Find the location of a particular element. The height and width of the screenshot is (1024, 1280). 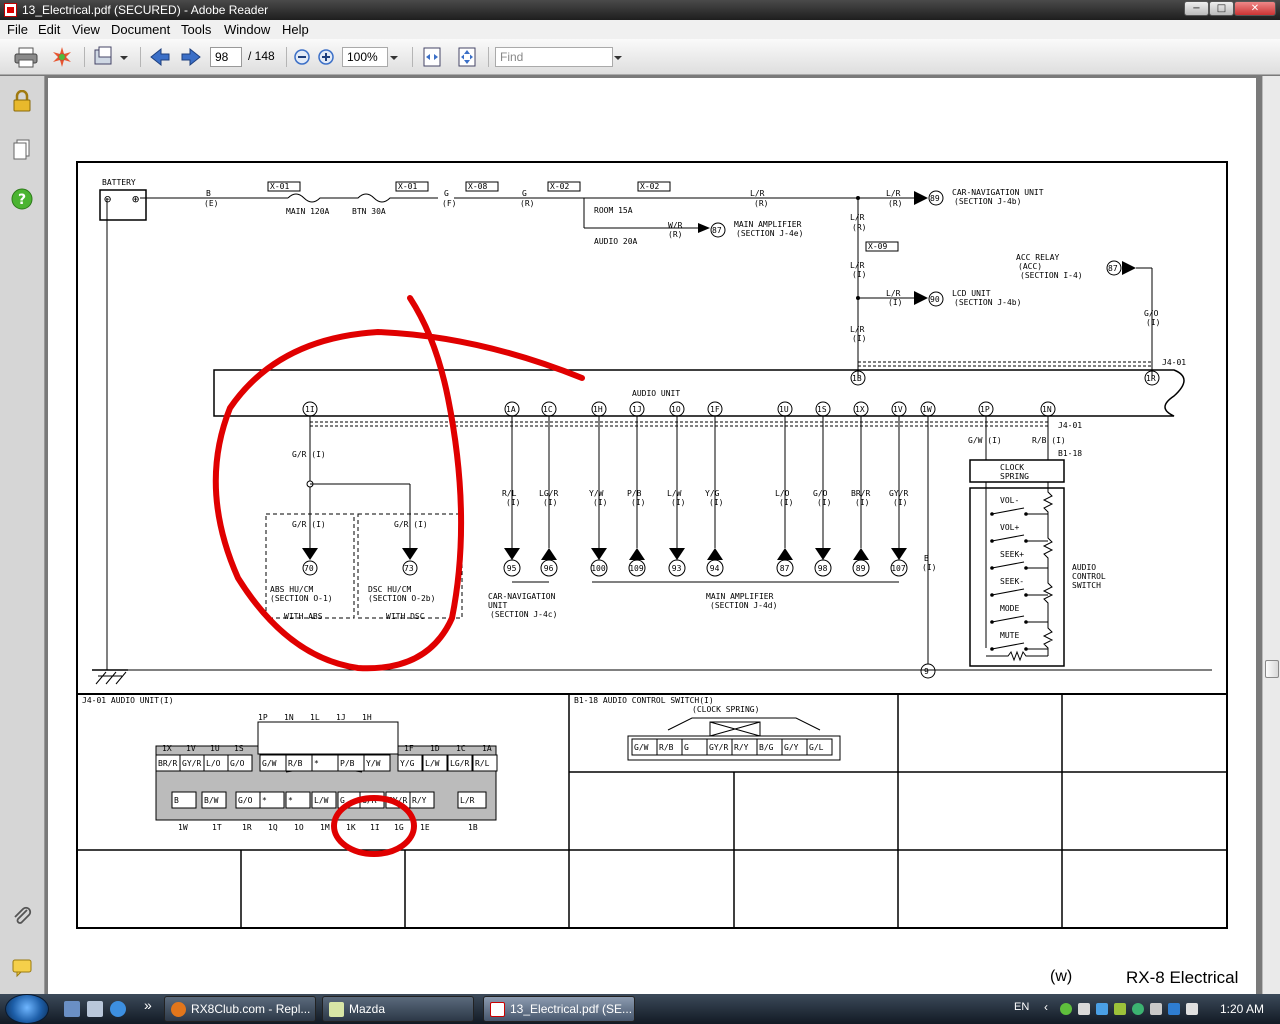

svg-text: (I) is located at coordinates (929, 567).